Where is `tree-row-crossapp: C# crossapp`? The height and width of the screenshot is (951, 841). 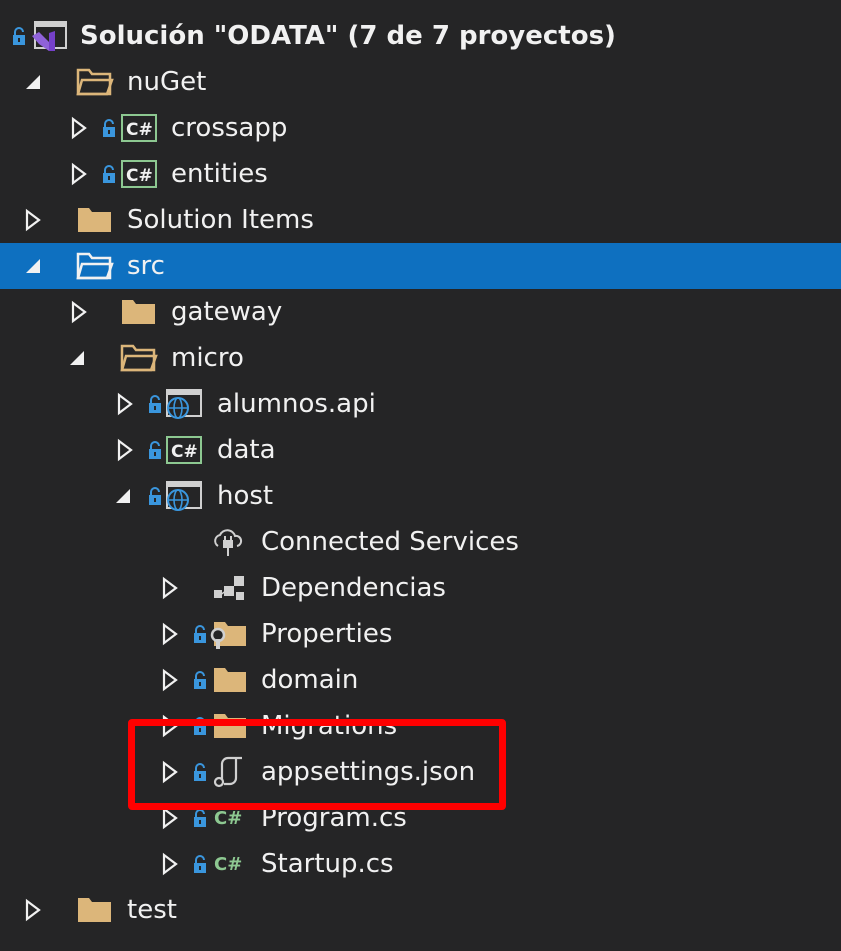
tree-row-crossapp: C# crossapp is located at coordinates (420, 128).